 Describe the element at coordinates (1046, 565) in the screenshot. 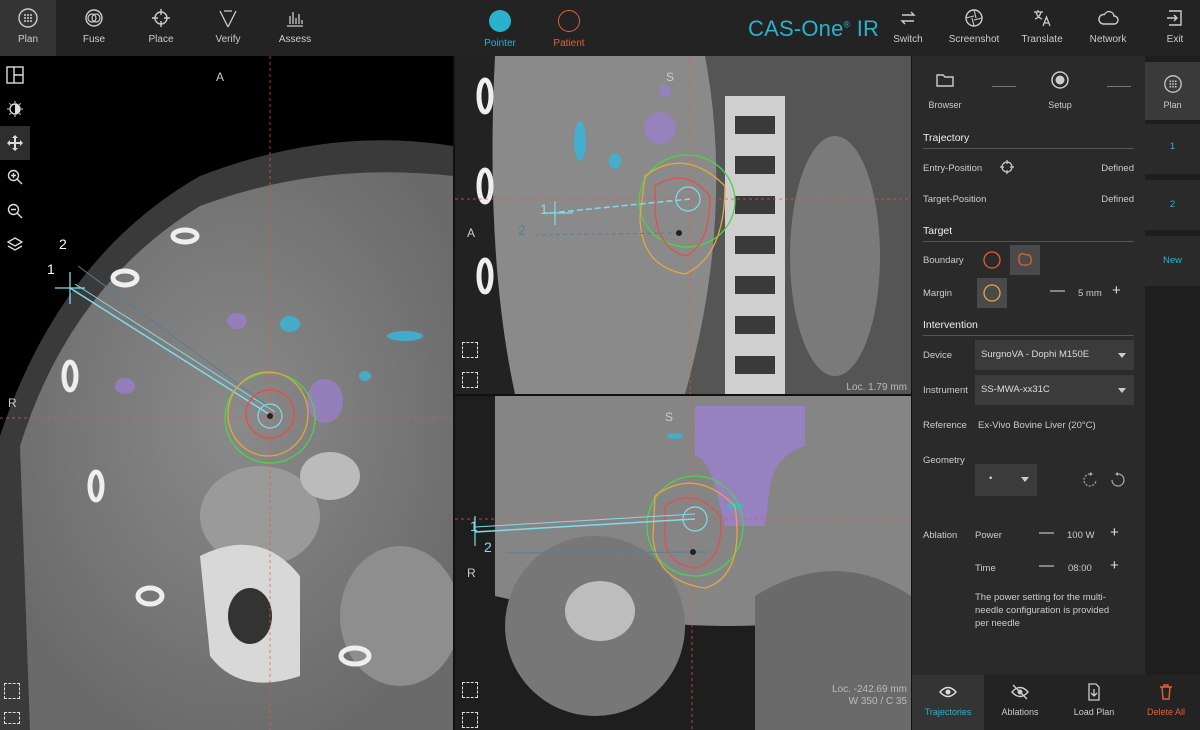

I see `time-minus-button: —` at that location.